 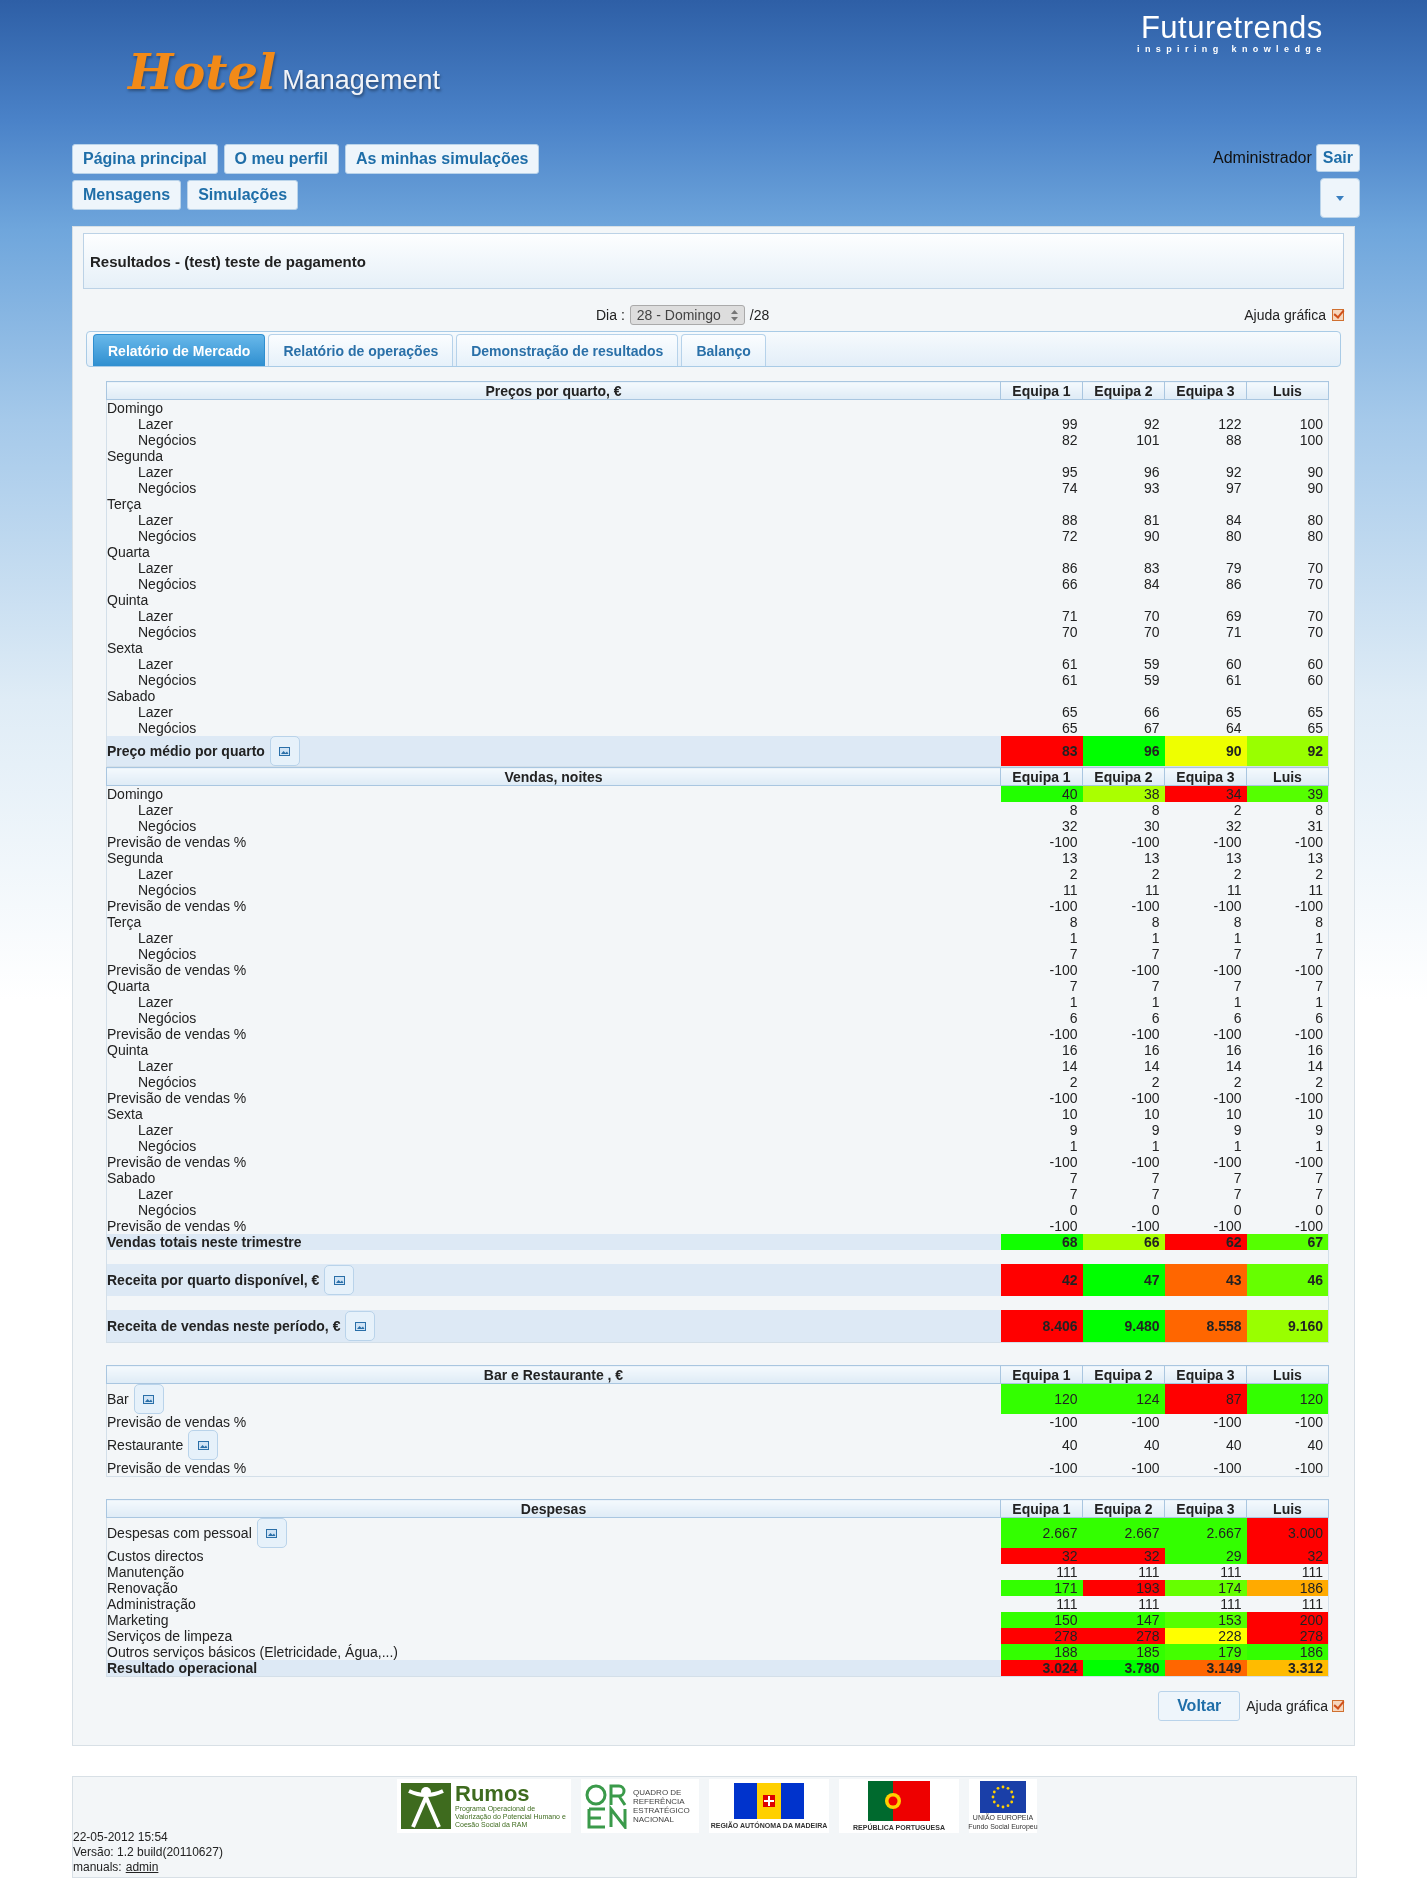 I want to click on table-cell-text: 70, so click(x=1151, y=632).